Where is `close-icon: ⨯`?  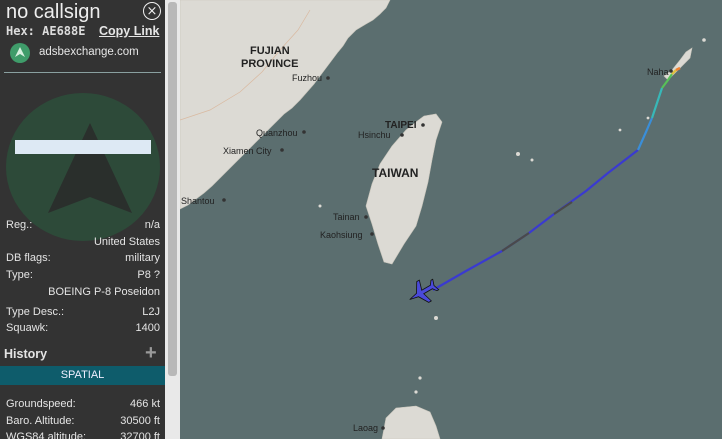 close-icon: ⨯ is located at coordinates (152, 11).